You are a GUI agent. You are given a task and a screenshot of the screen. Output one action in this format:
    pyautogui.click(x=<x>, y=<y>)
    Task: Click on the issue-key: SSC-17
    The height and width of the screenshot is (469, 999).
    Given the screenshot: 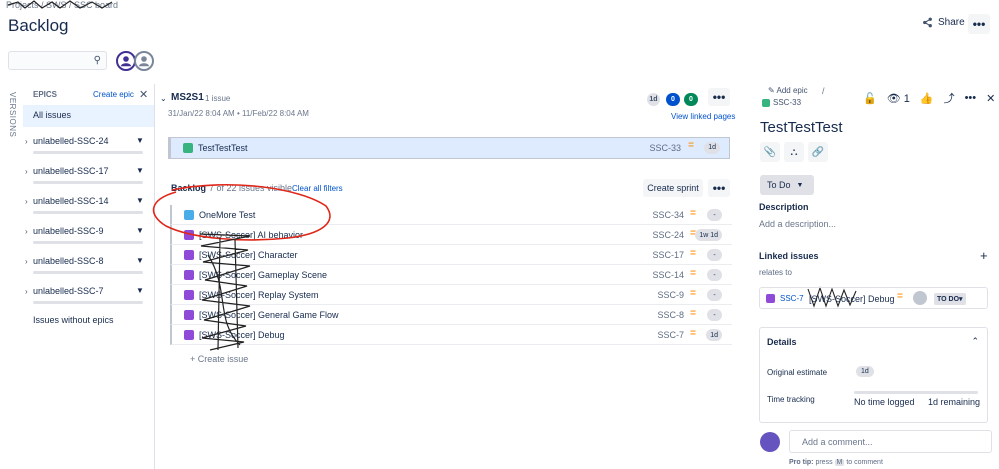 What is the action you would take?
    pyautogui.click(x=668, y=255)
    